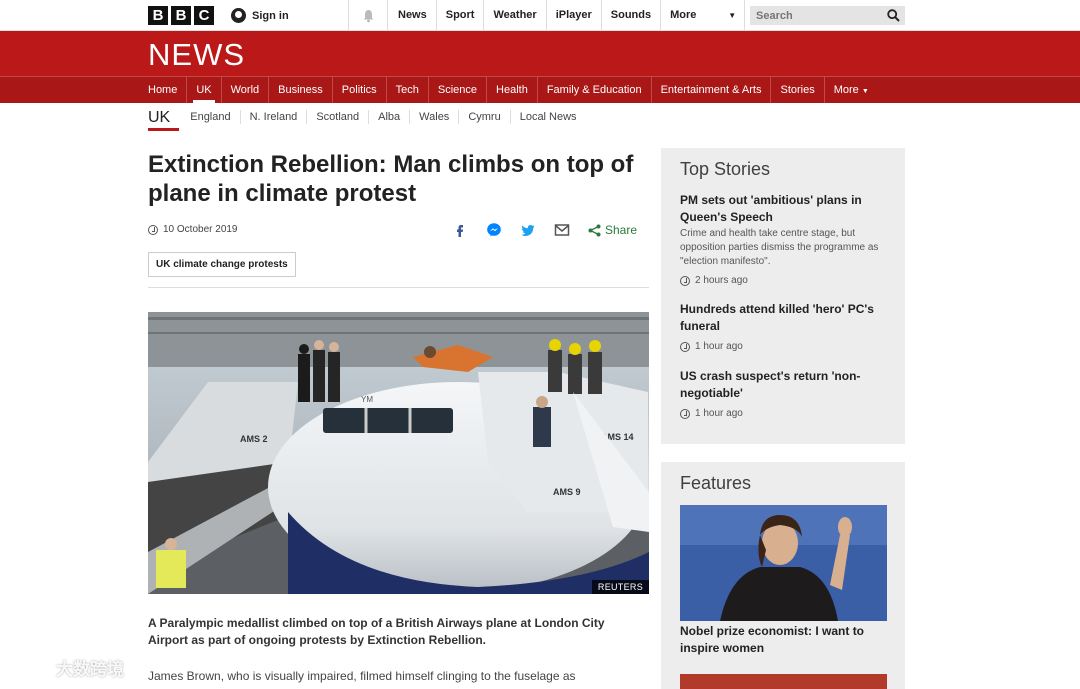  I want to click on subnav-current-uk: UK, so click(164, 117).